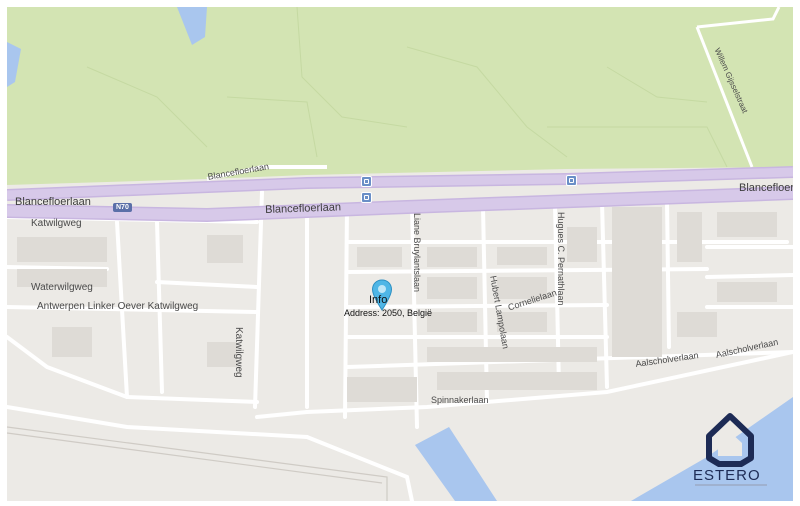 Image resolution: width=800 pixels, height=506 pixels. I want to click on route-shield-n70: N70, so click(122, 207).